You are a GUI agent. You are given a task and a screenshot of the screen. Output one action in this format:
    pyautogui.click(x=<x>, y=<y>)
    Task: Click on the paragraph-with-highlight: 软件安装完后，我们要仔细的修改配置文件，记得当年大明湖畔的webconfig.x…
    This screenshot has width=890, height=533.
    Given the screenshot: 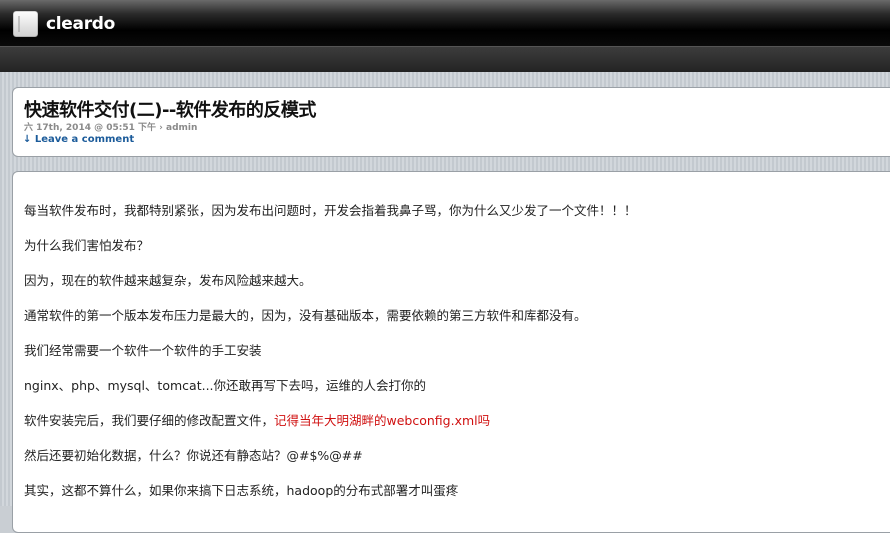 What is the action you would take?
    pyautogui.click(x=257, y=419)
    